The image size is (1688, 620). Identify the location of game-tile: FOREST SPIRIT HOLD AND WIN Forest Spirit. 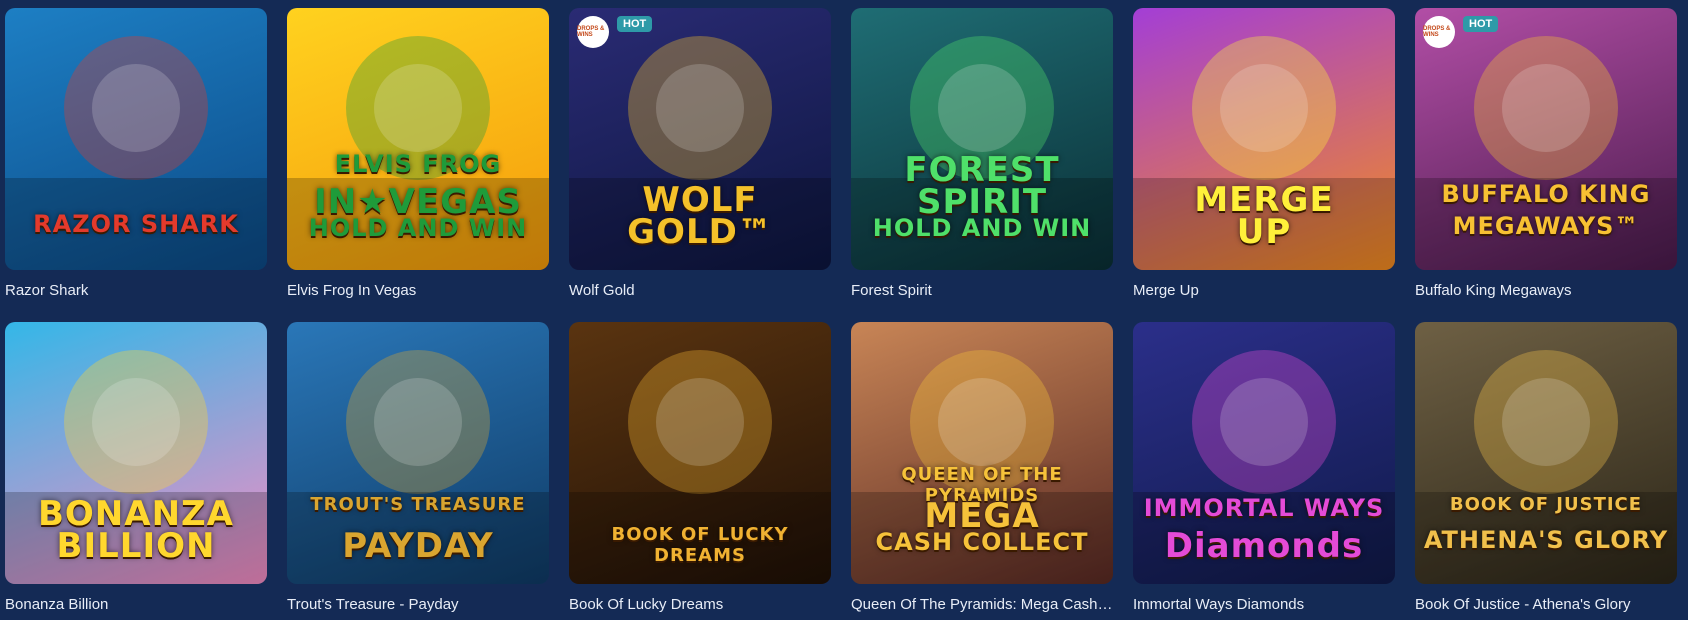
(982, 154).